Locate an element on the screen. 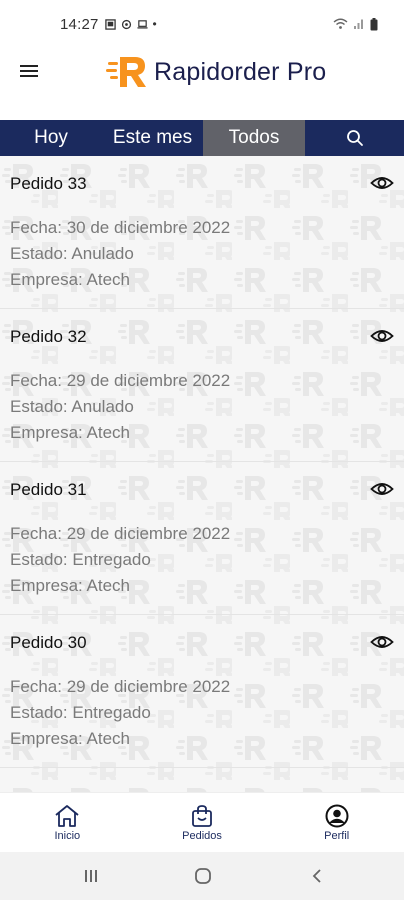 Image resolution: width=404 pixels, height=900 pixels. search-button is located at coordinates (354, 138).